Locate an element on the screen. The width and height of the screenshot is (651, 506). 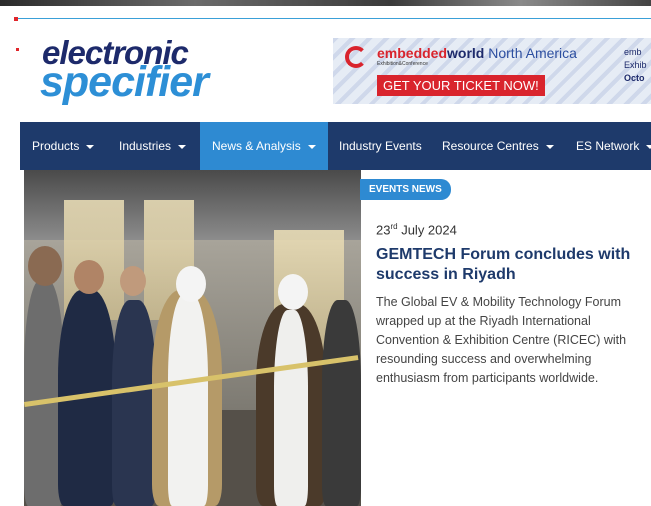
header-divider is located at coordinates (334, 18).